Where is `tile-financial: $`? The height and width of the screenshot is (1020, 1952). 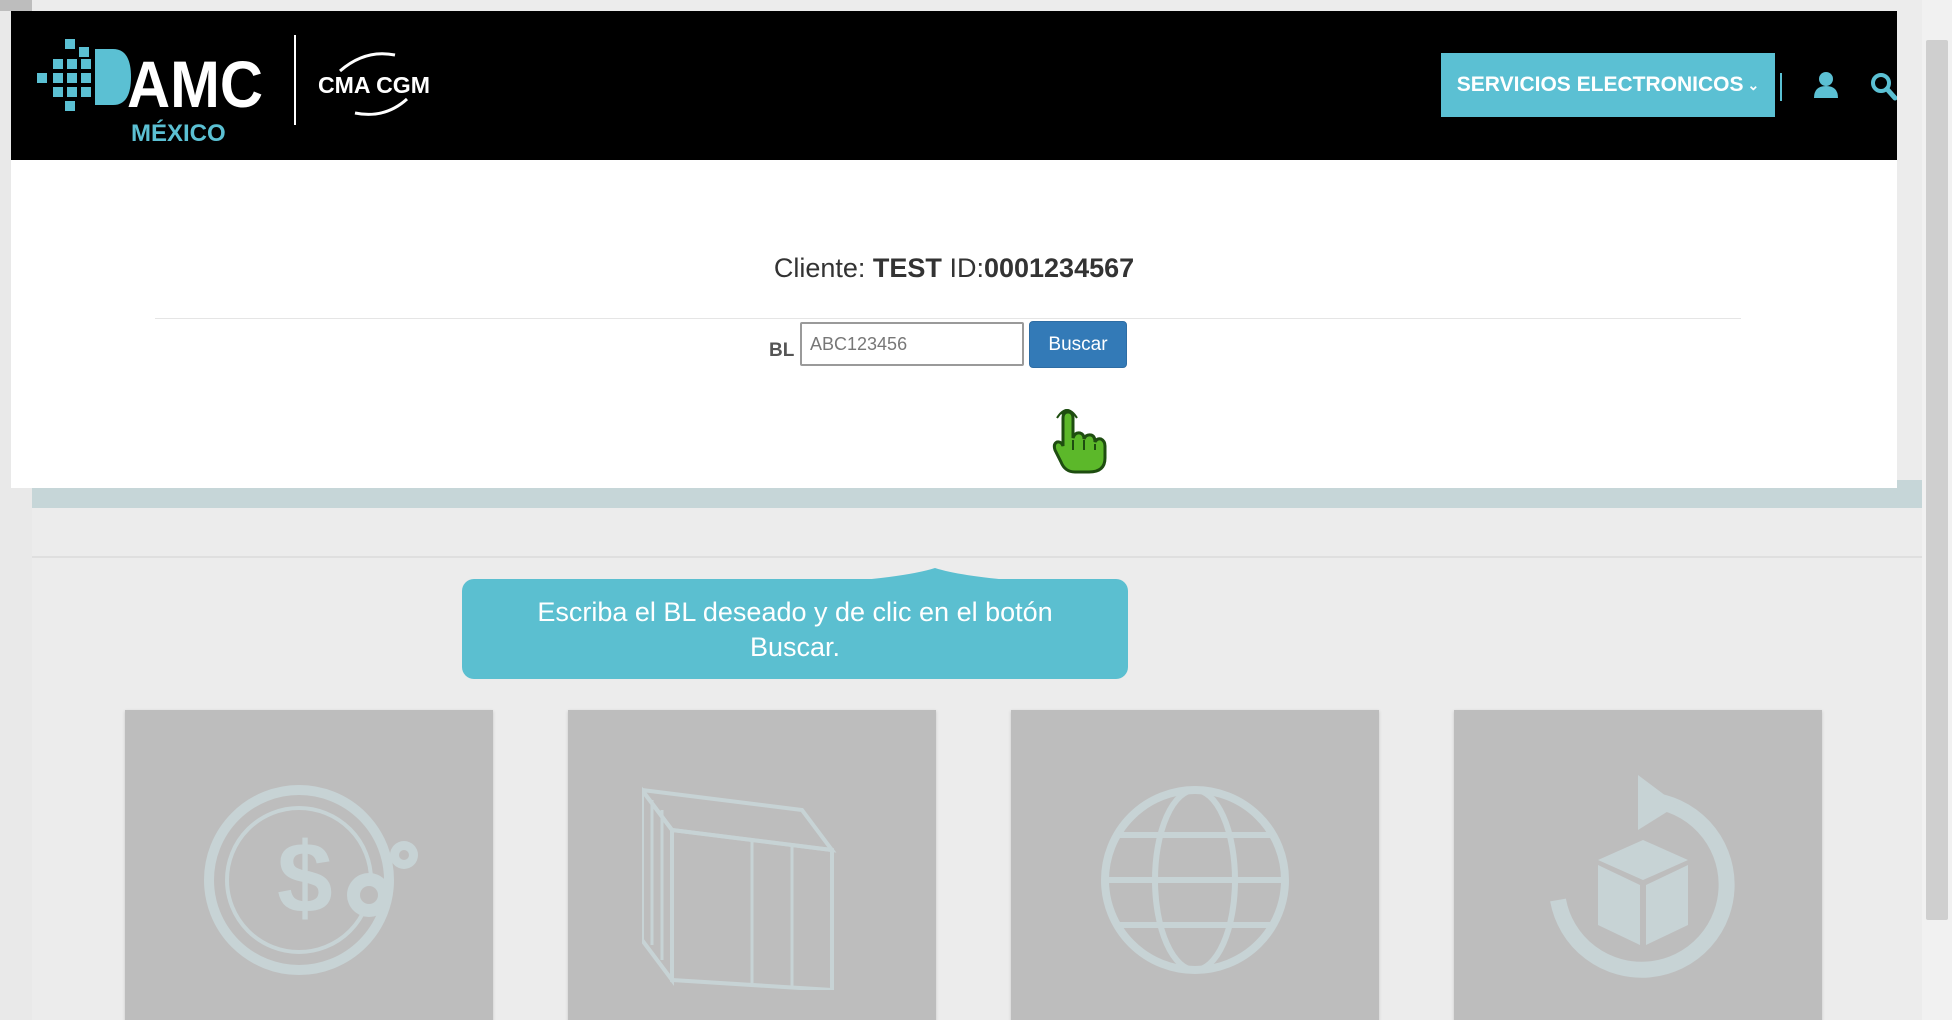 tile-financial: $ is located at coordinates (309, 865).